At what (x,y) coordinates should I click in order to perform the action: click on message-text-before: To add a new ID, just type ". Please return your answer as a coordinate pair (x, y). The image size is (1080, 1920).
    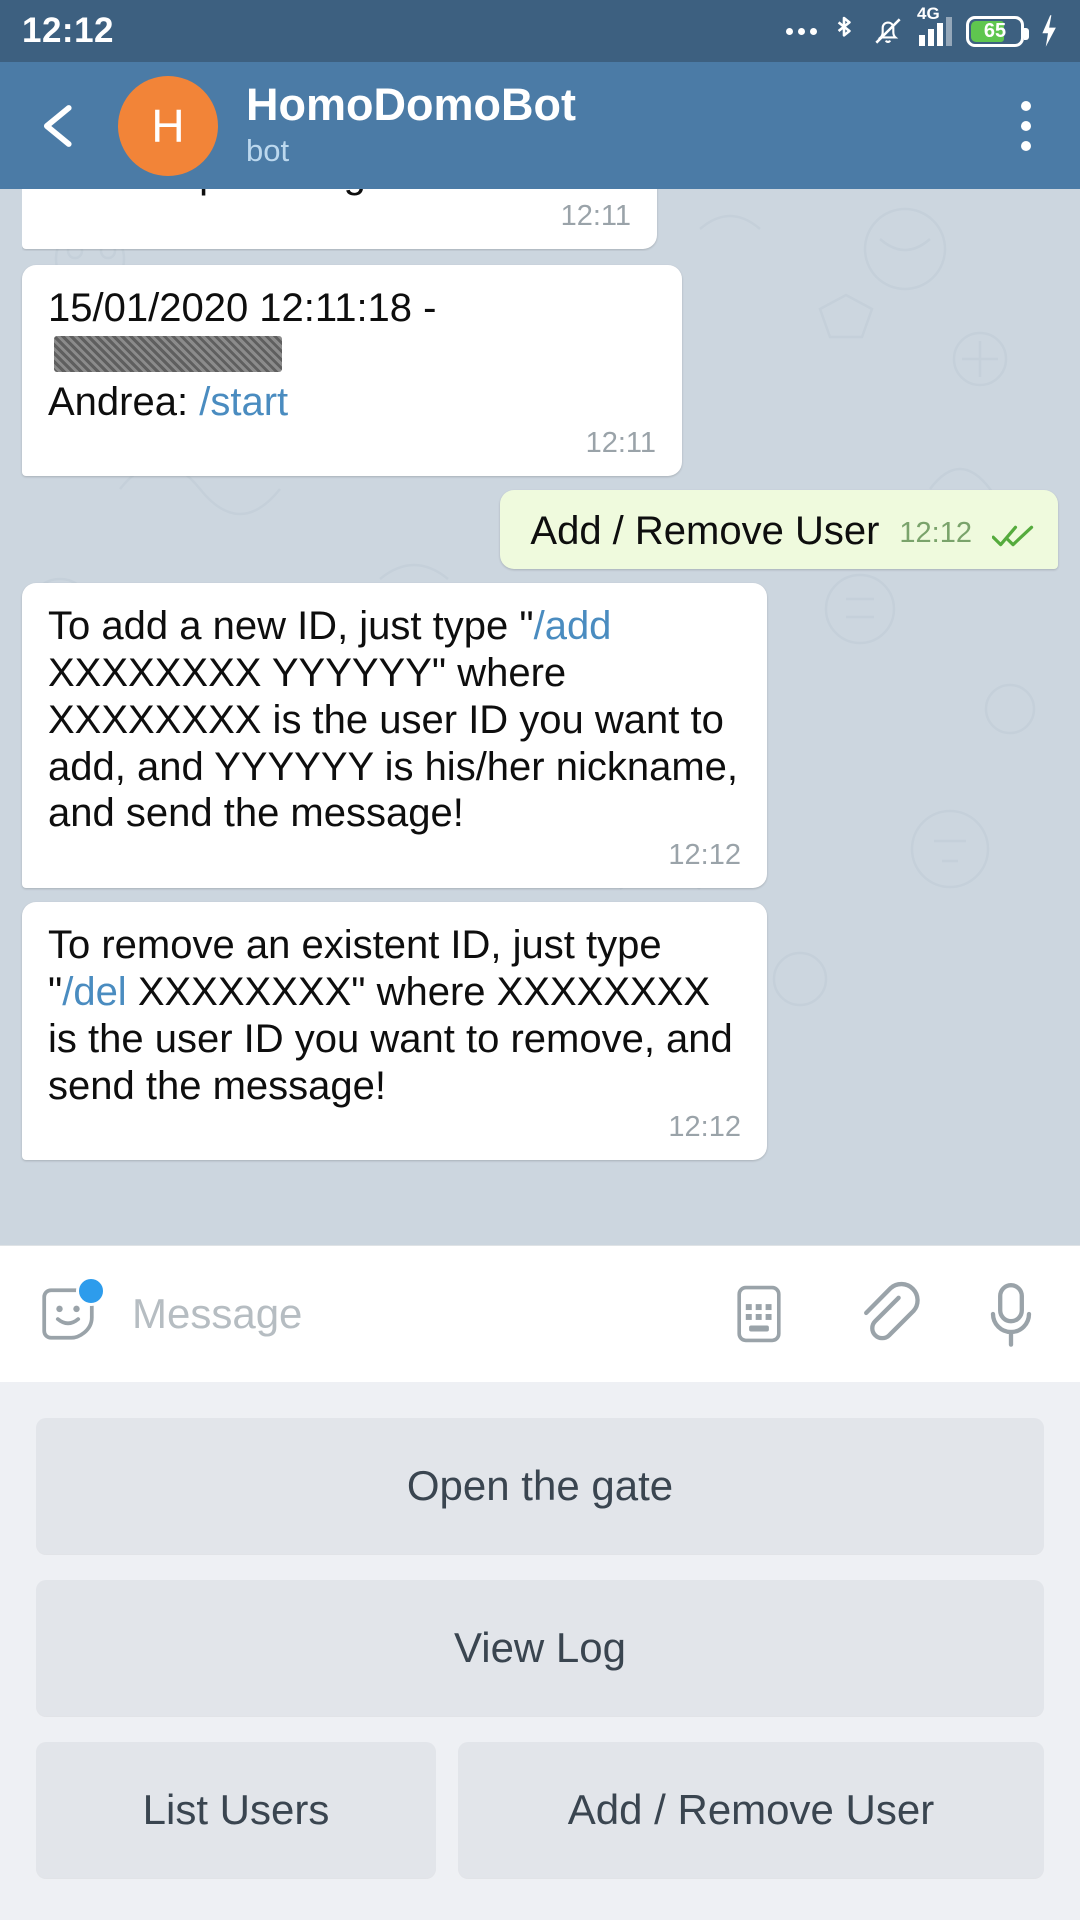
    Looking at the image, I should click on (291, 626).